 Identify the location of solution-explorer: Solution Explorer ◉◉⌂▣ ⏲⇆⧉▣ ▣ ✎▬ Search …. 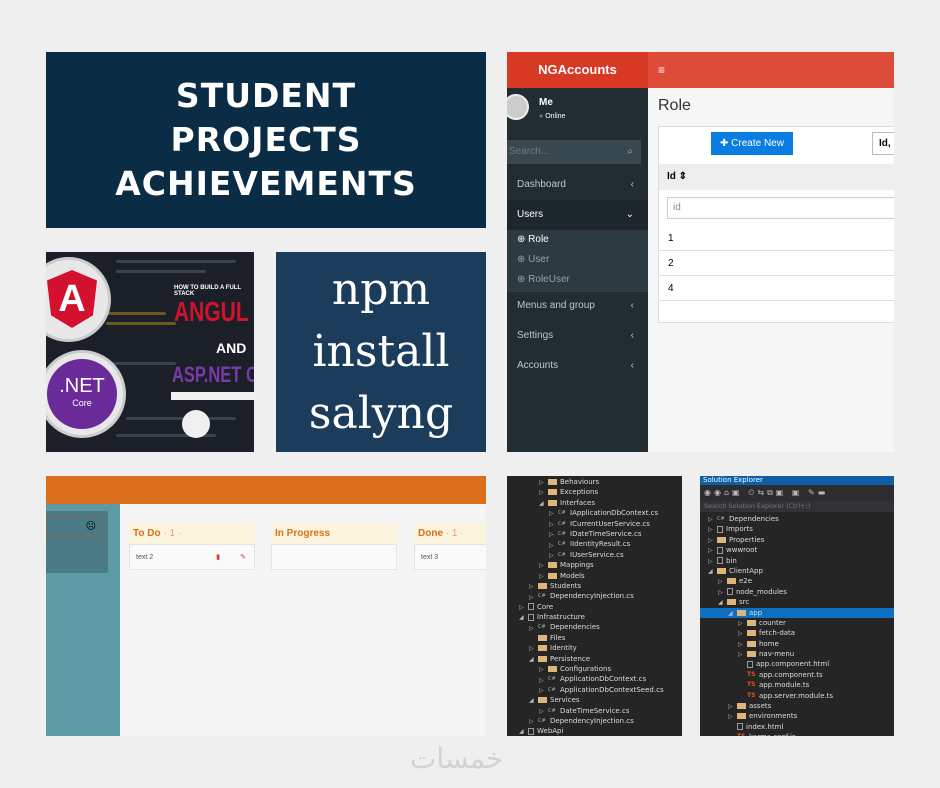
(797, 606).